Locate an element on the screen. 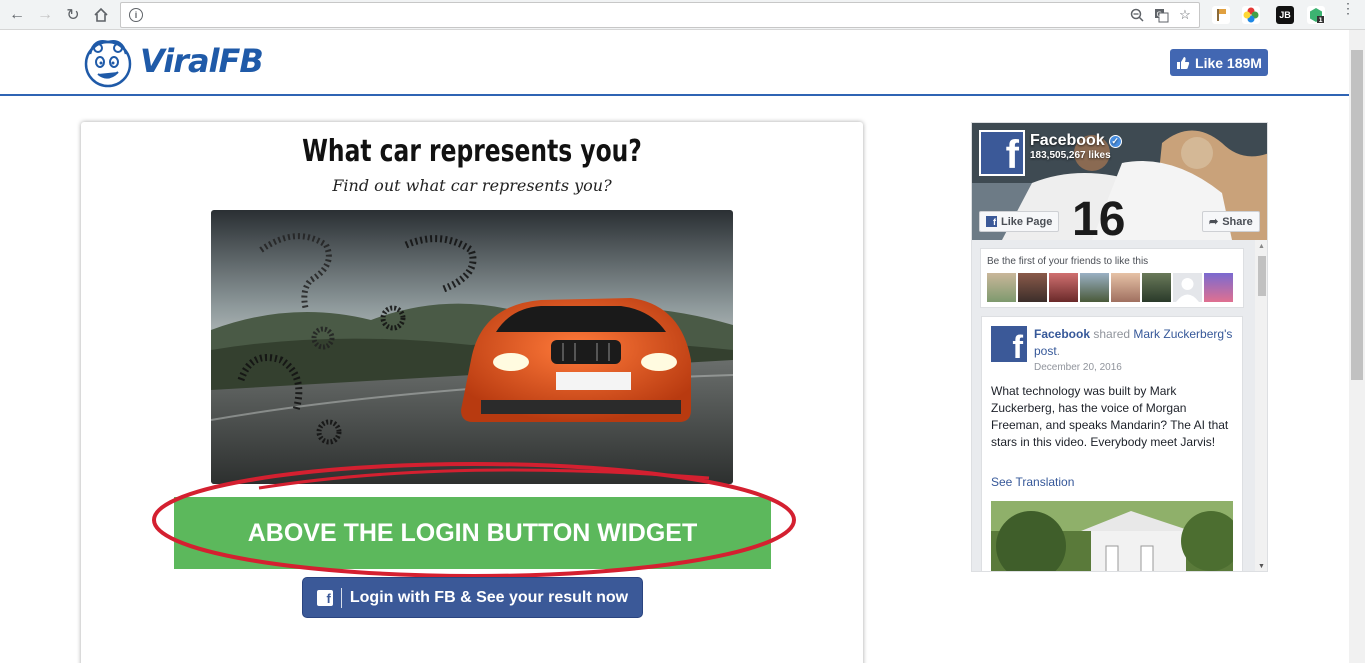 Image resolution: width=1365 pixels, height=663 pixels. quiz-subtitle: Find out what car represents you? is located at coordinates (472, 185).